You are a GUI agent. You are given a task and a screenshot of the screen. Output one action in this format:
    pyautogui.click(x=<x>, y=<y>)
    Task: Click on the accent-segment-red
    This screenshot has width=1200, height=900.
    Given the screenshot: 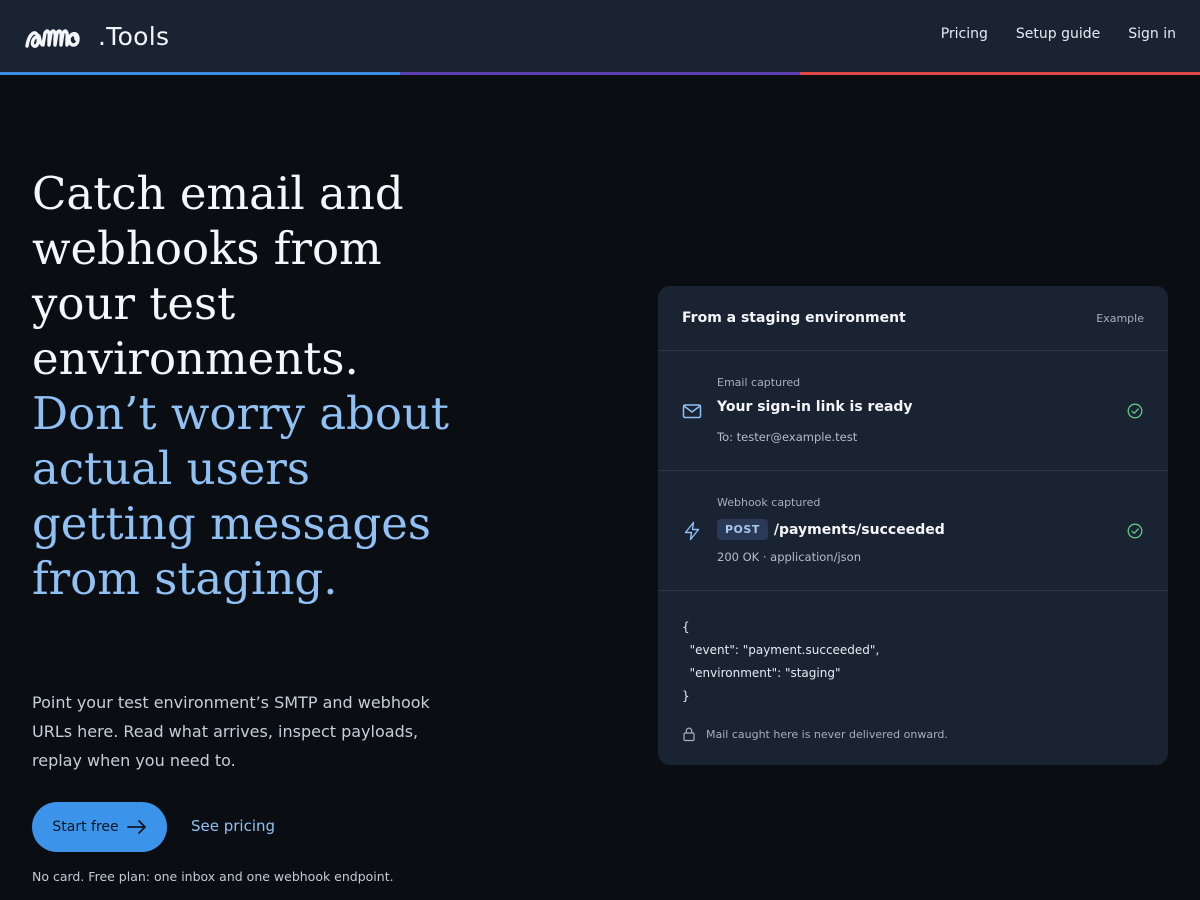 What is the action you would take?
    pyautogui.click(x=1000, y=73)
    